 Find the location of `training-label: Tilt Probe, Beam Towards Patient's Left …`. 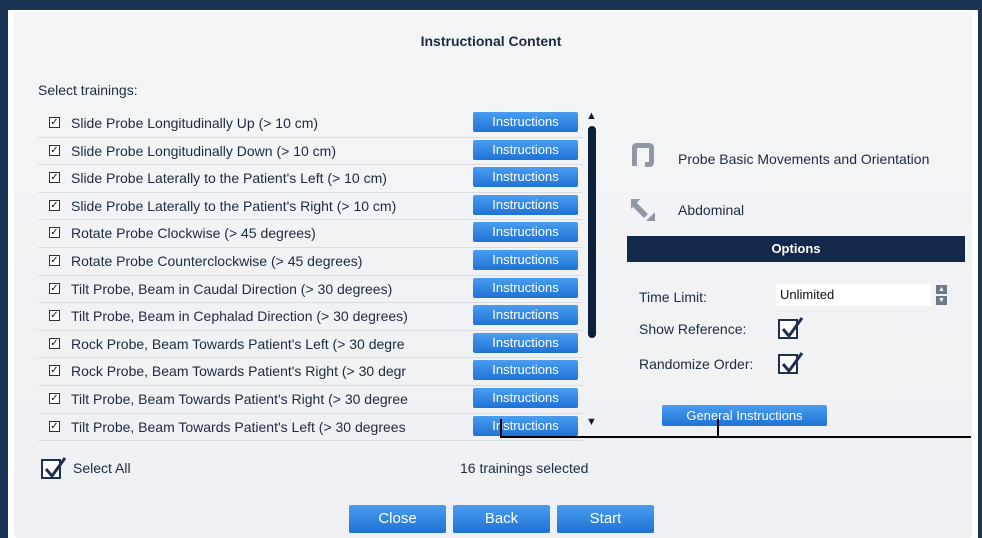

training-label: Tilt Probe, Beam Towards Patient's Left … is located at coordinates (238, 426).